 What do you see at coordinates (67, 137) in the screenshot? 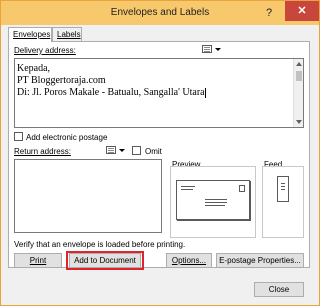
I see `electronic-postage-label: Add electronic postage` at bounding box center [67, 137].